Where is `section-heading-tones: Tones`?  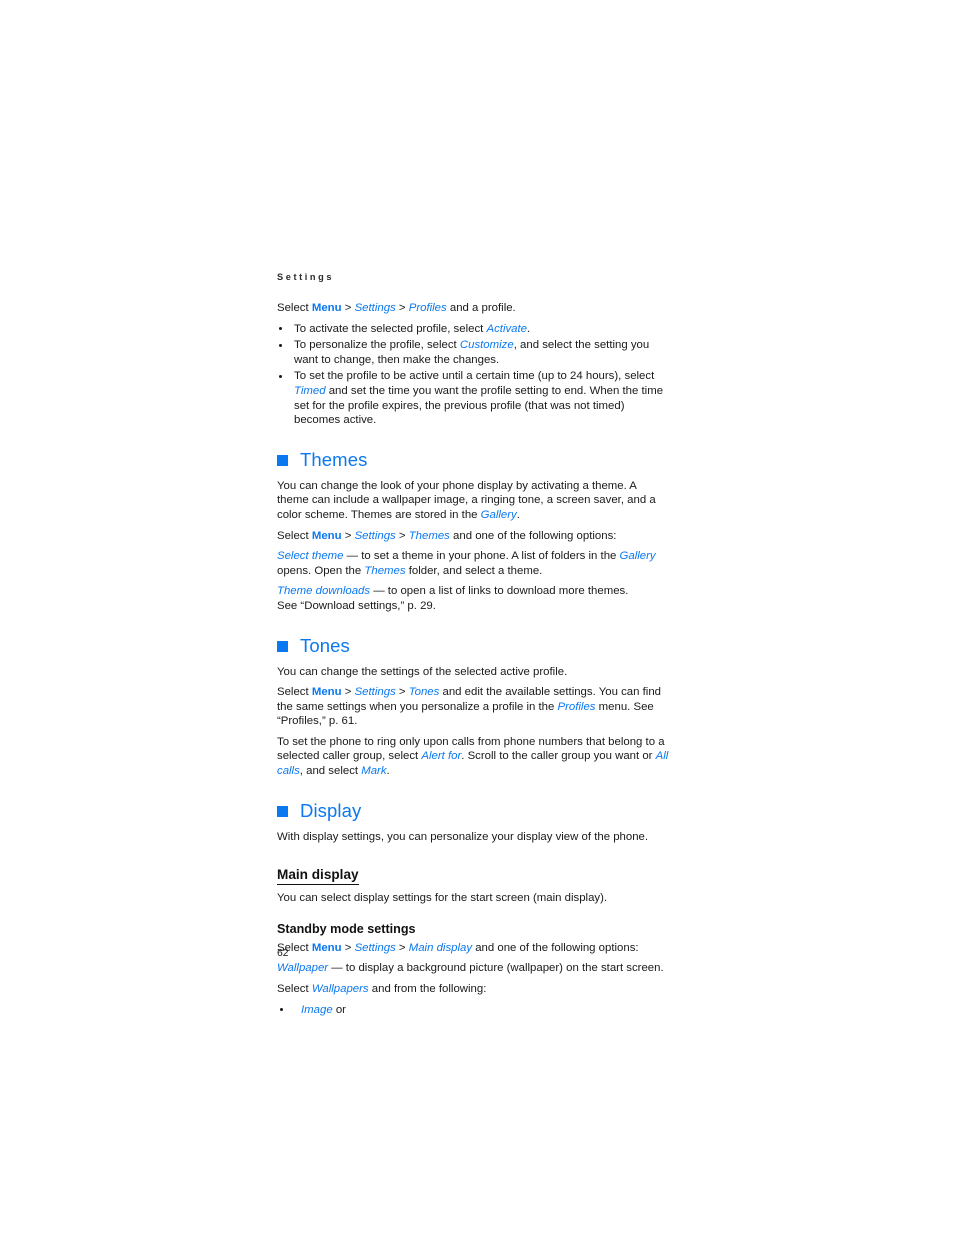 section-heading-tones: Tones is located at coordinates (473, 646).